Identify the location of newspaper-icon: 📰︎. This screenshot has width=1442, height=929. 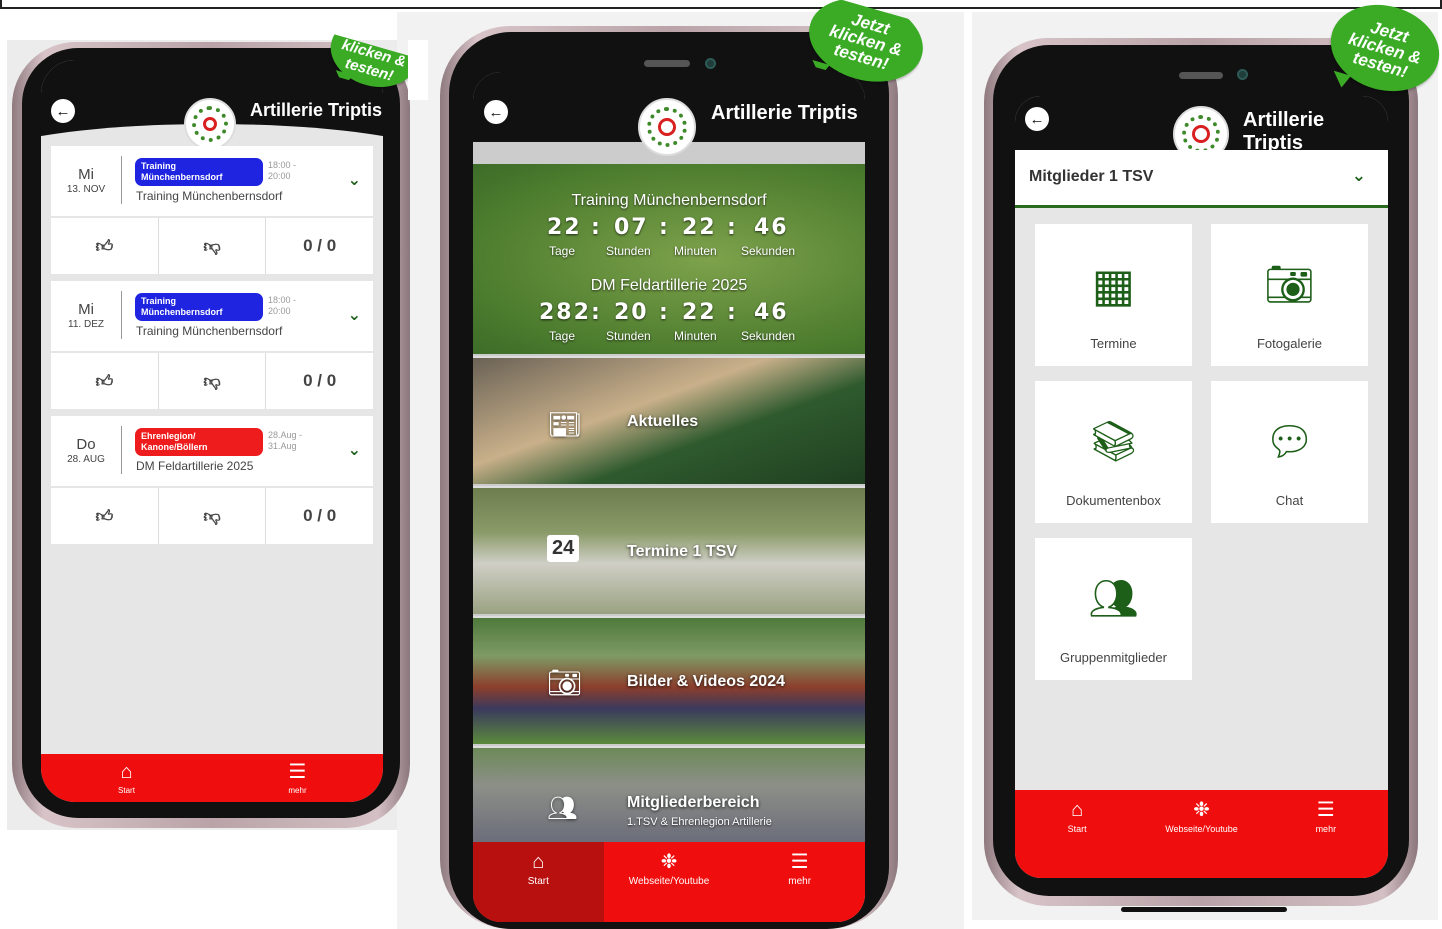
(565, 424).